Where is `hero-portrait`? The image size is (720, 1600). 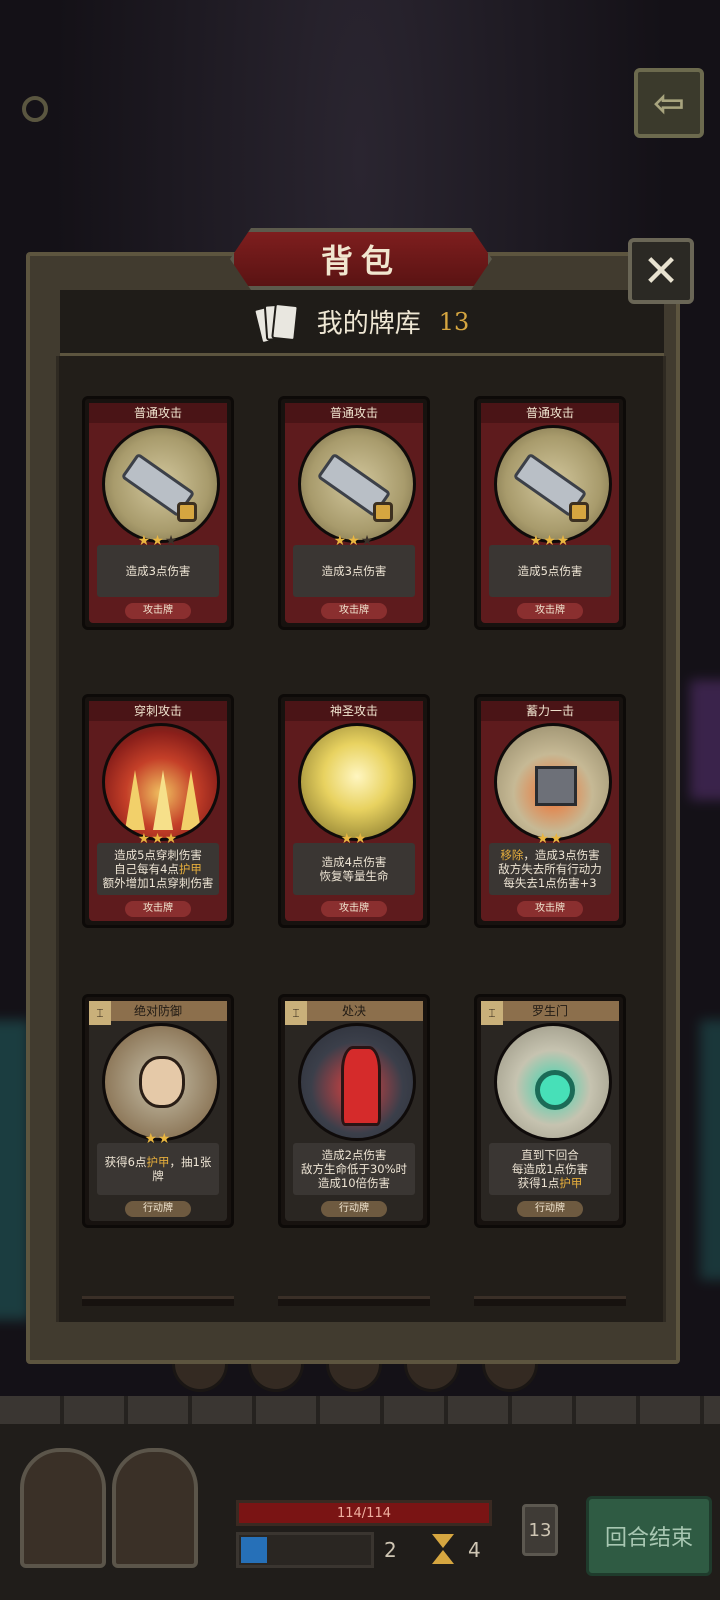
hero-portrait is located at coordinates (63, 1508).